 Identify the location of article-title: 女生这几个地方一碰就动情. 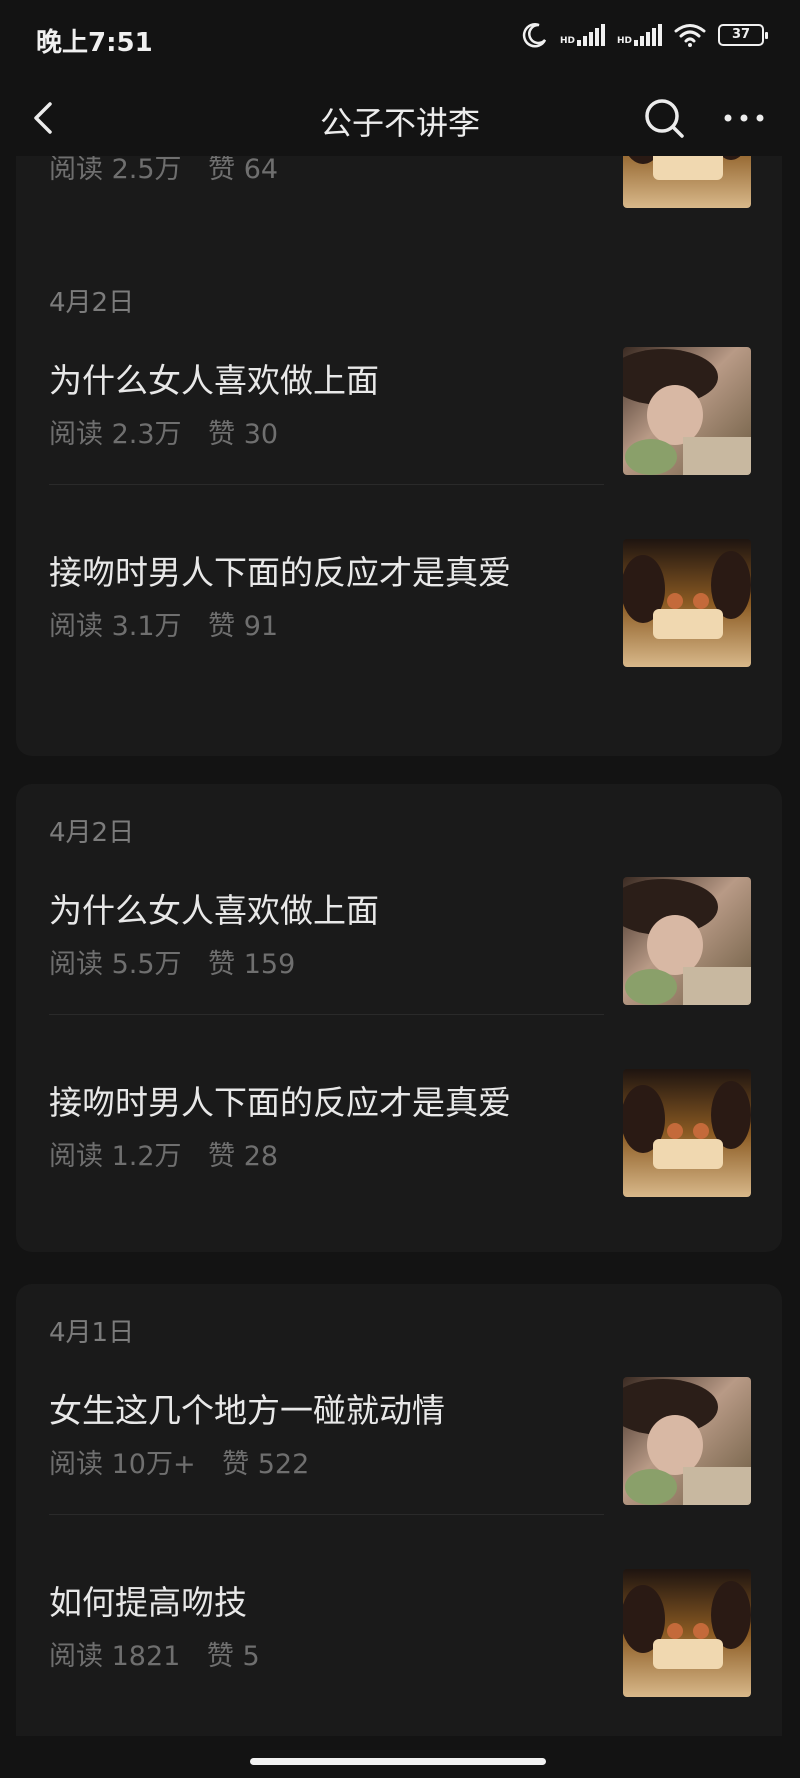
(247, 1410).